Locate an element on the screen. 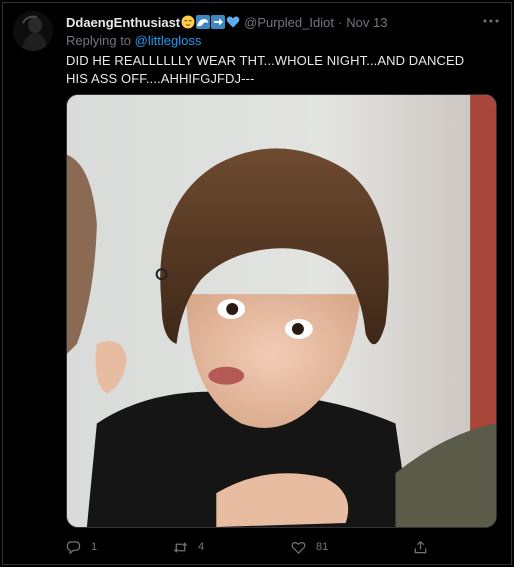  display-name: DdaengEnthusiast is located at coordinates (123, 22).